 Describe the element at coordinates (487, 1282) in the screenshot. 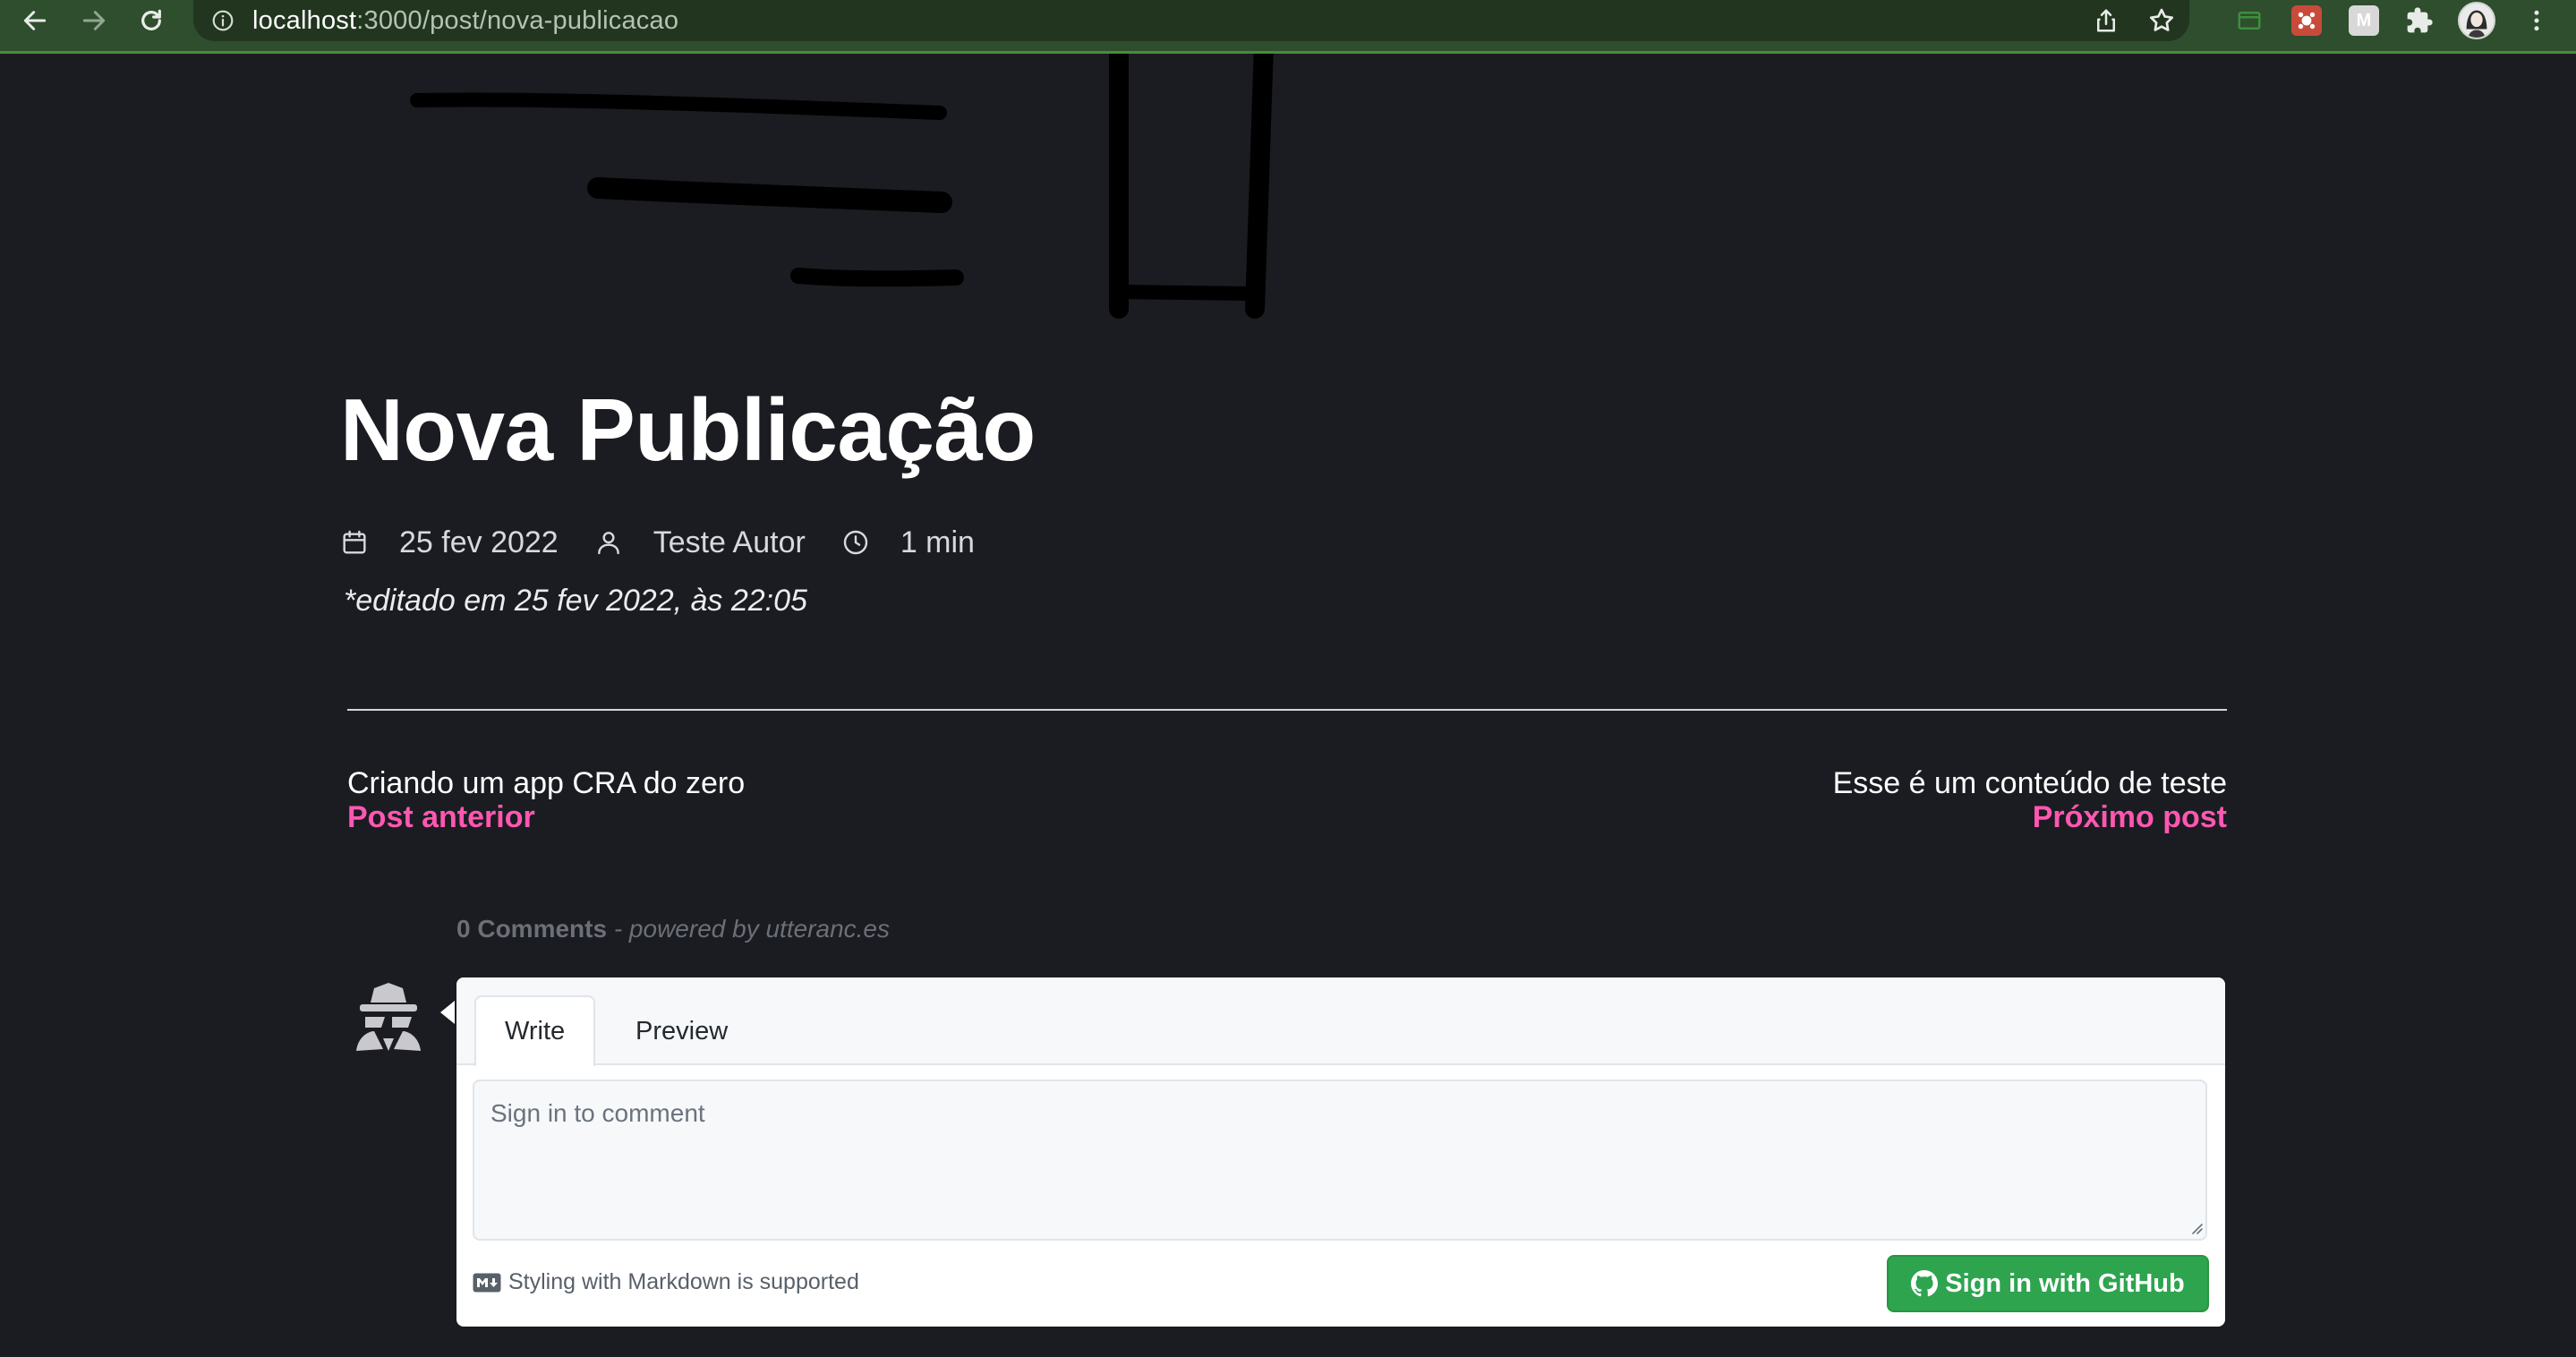

I see `markdown-icon` at that location.